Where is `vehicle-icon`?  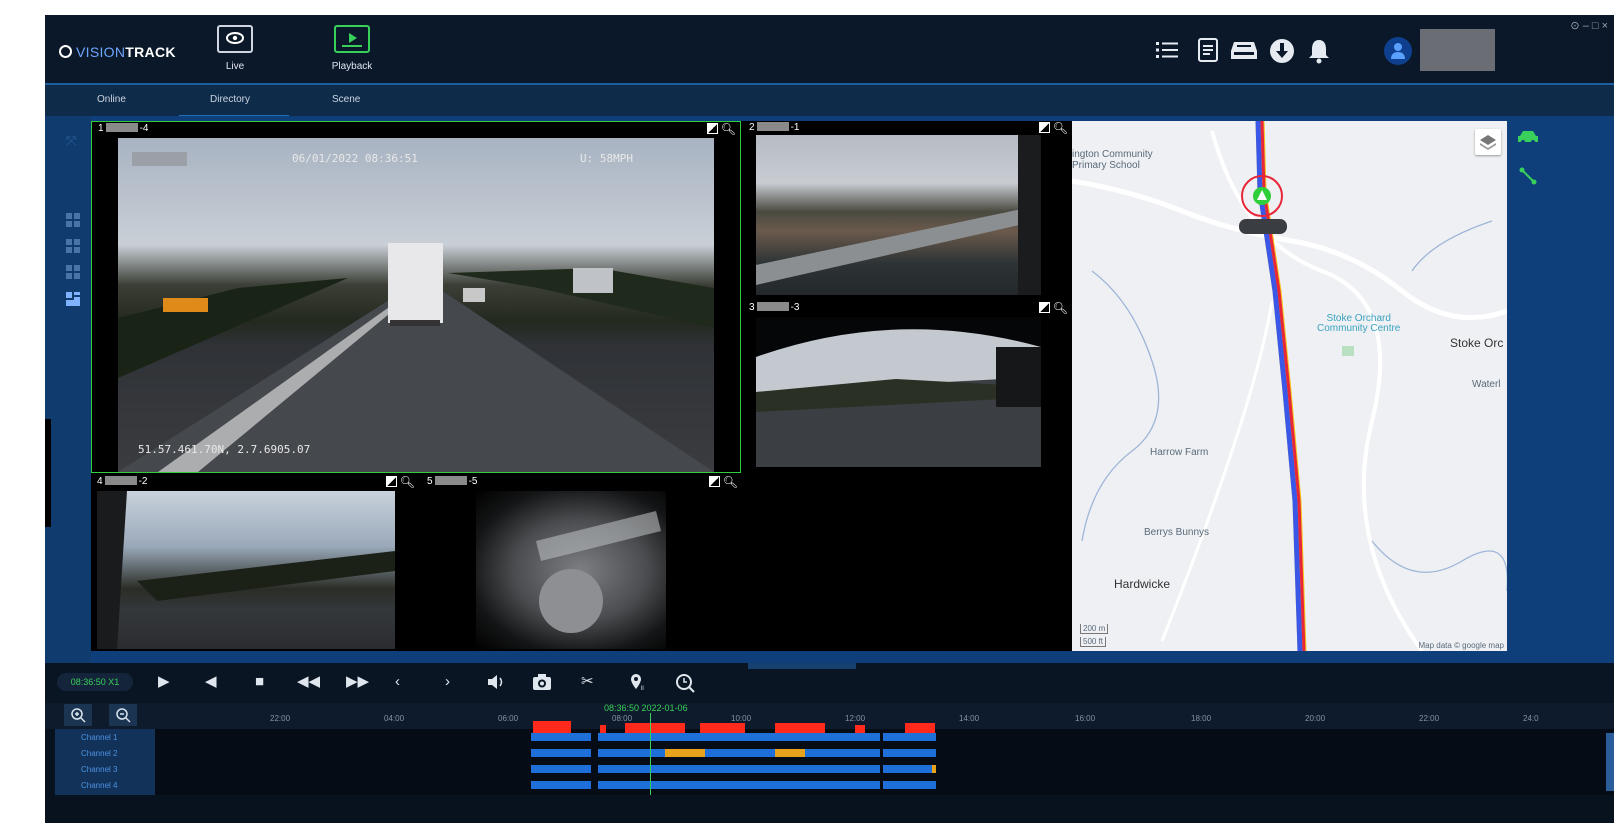 vehicle-icon is located at coordinates (1528, 137).